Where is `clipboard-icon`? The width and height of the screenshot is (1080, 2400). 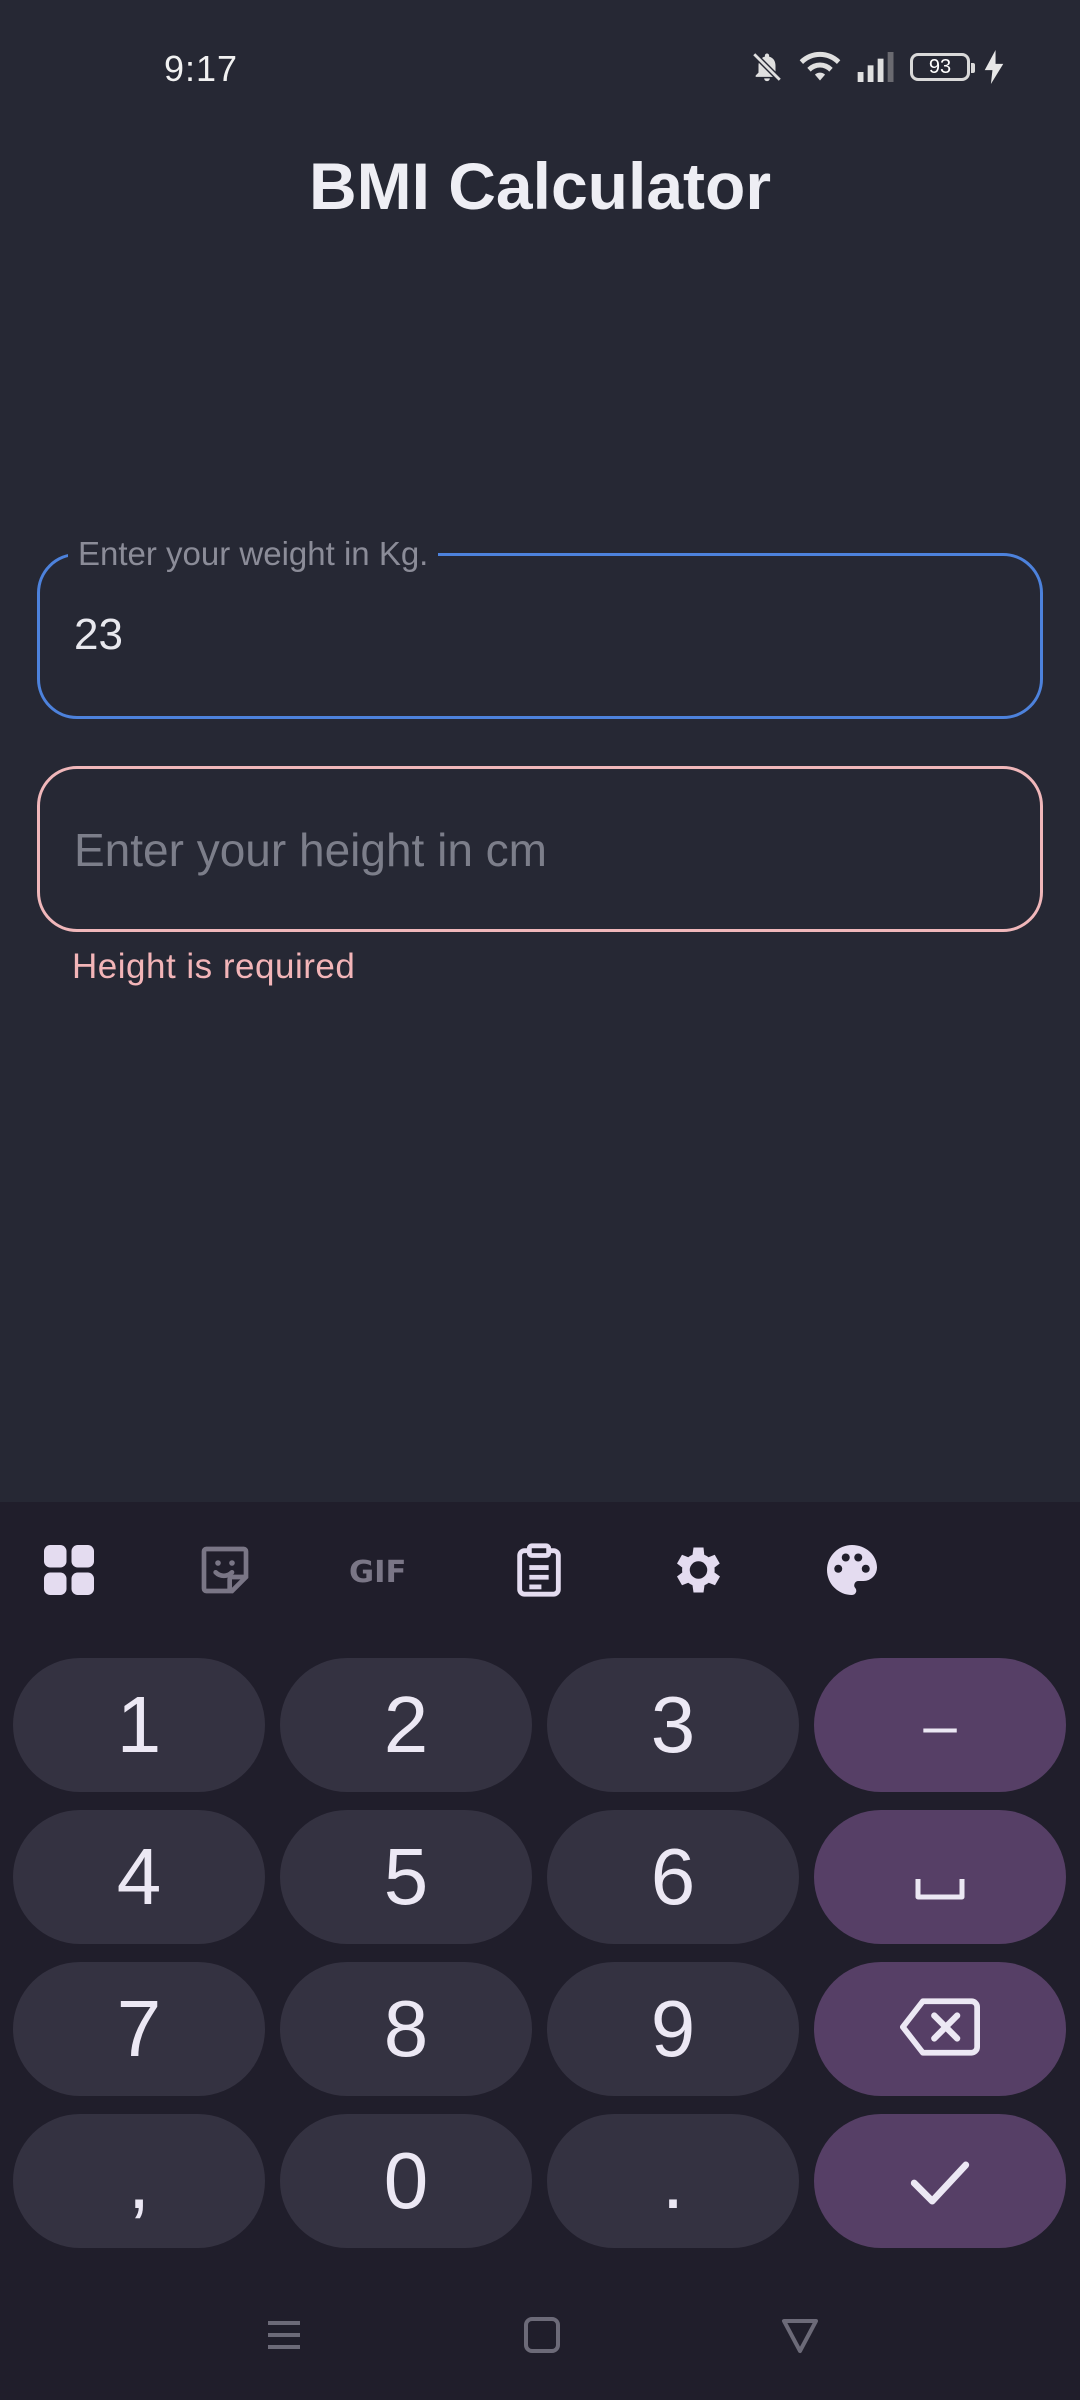 clipboard-icon is located at coordinates (539, 1570).